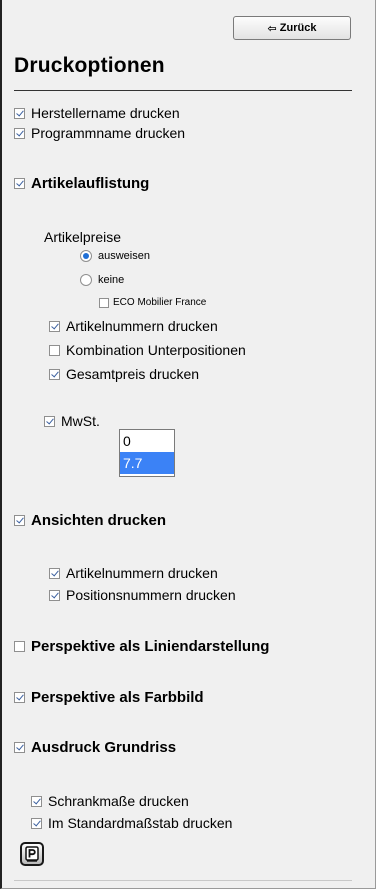  What do you see at coordinates (104, 747) in the screenshot?
I see `grundriss-label: Ausdruck Grundriss` at bounding box center [104, 747].